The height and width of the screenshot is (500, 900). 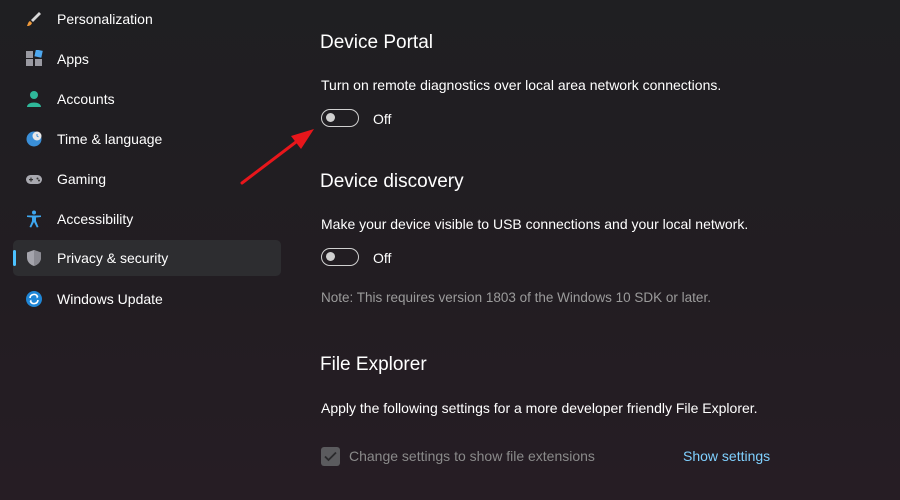 What do you see at coordinates (14, 258) in the screenshot?
I see `selection-indicator` at bounding box center [14, 258].